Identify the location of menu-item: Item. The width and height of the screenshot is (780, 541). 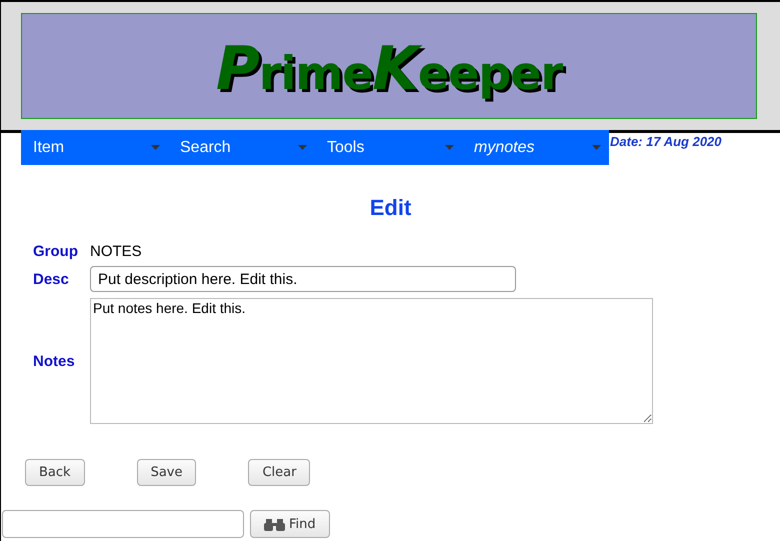
(94, 147).